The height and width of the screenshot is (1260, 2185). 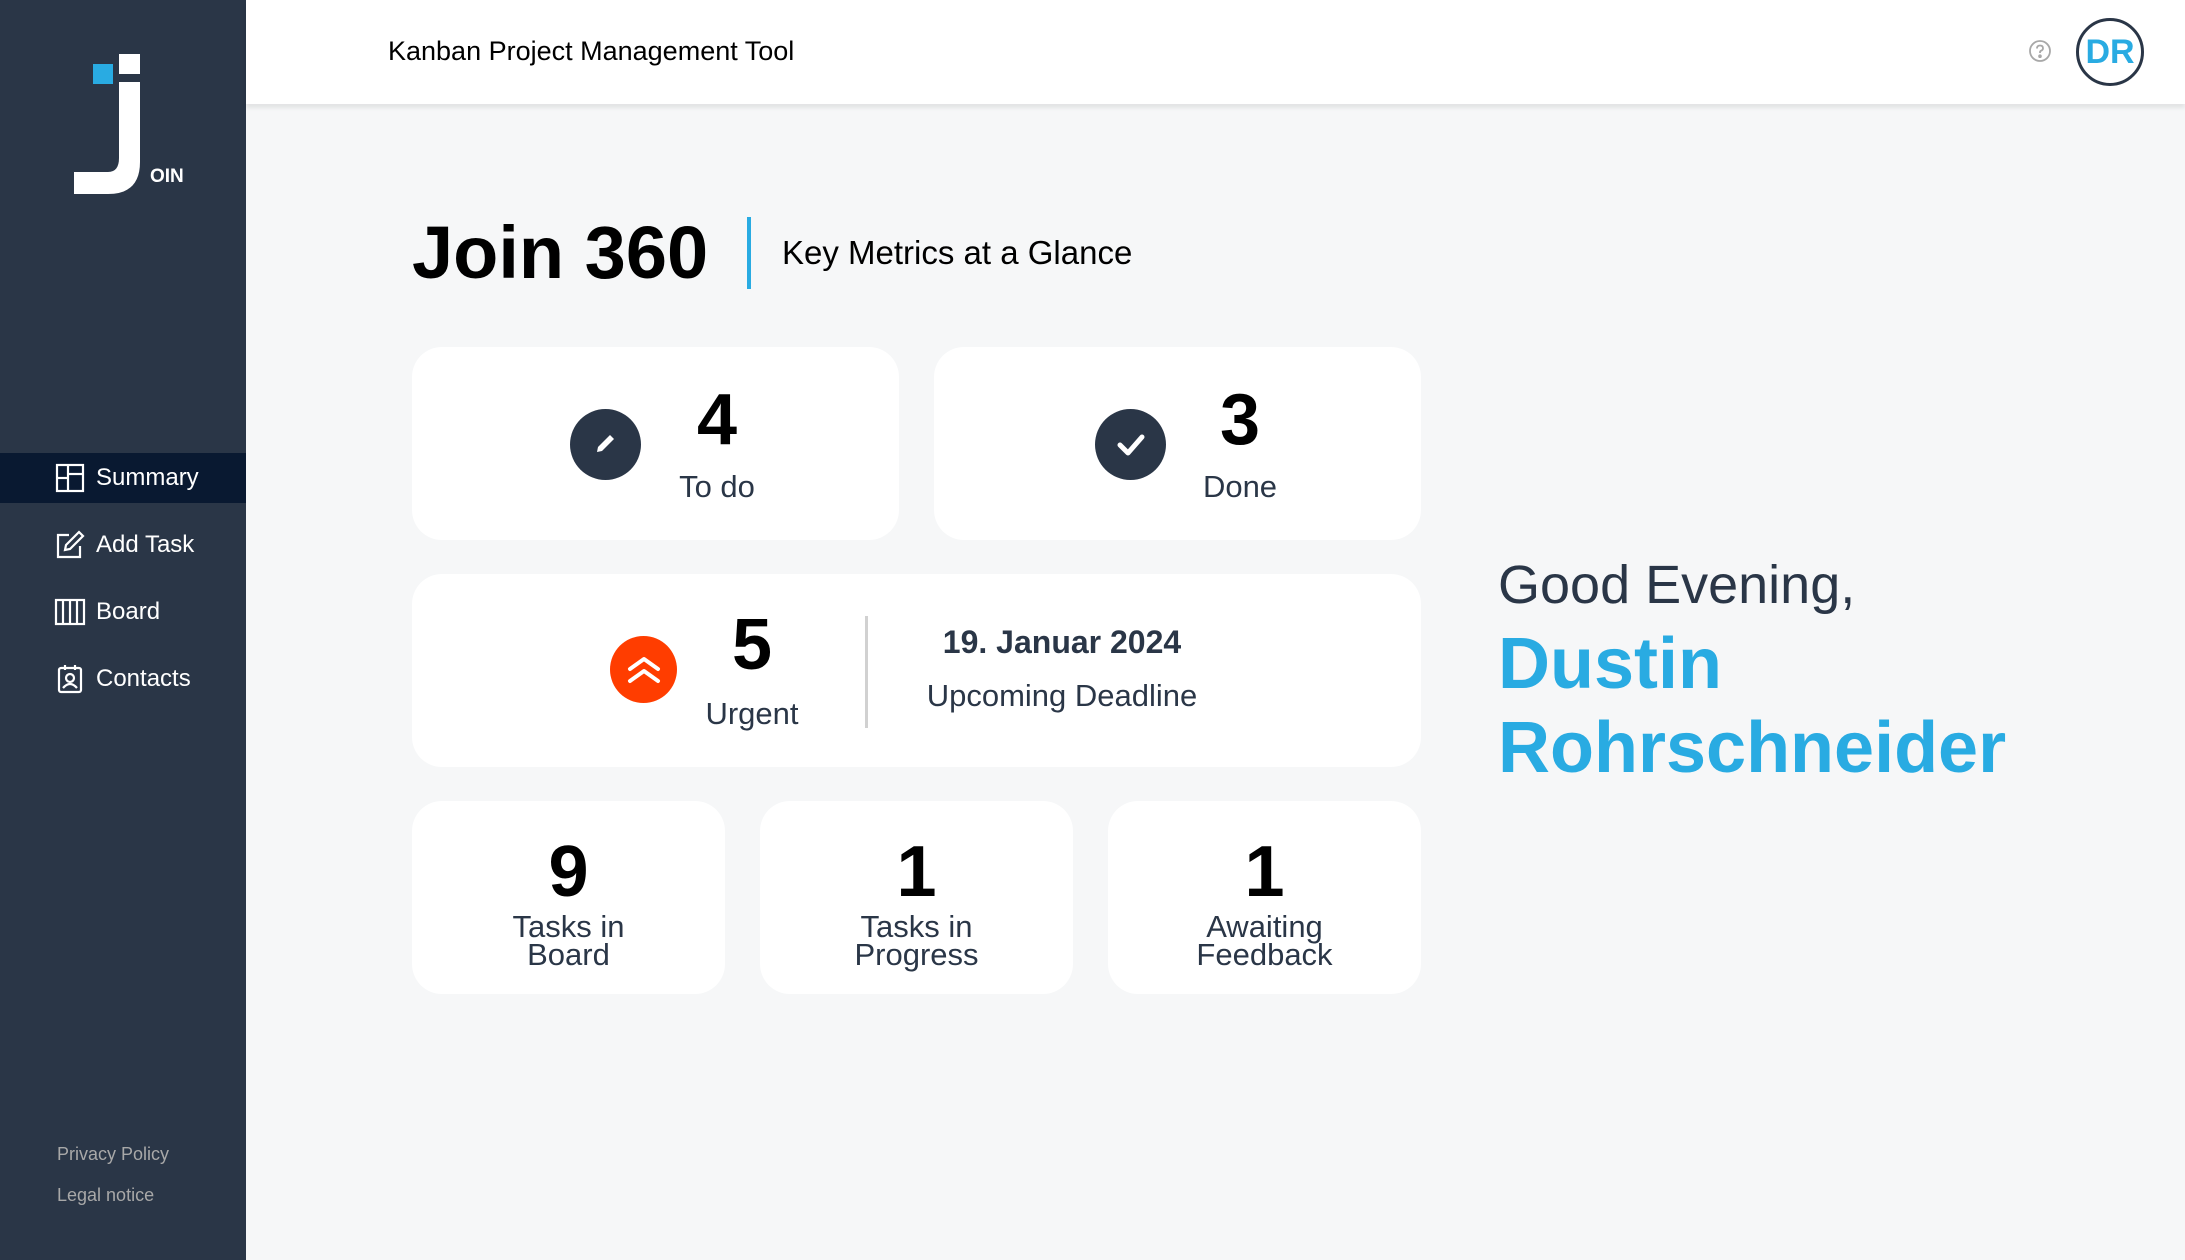 I want to click on top-header: Kanban Project Management Tool DR, so click(x=1215, y=52).